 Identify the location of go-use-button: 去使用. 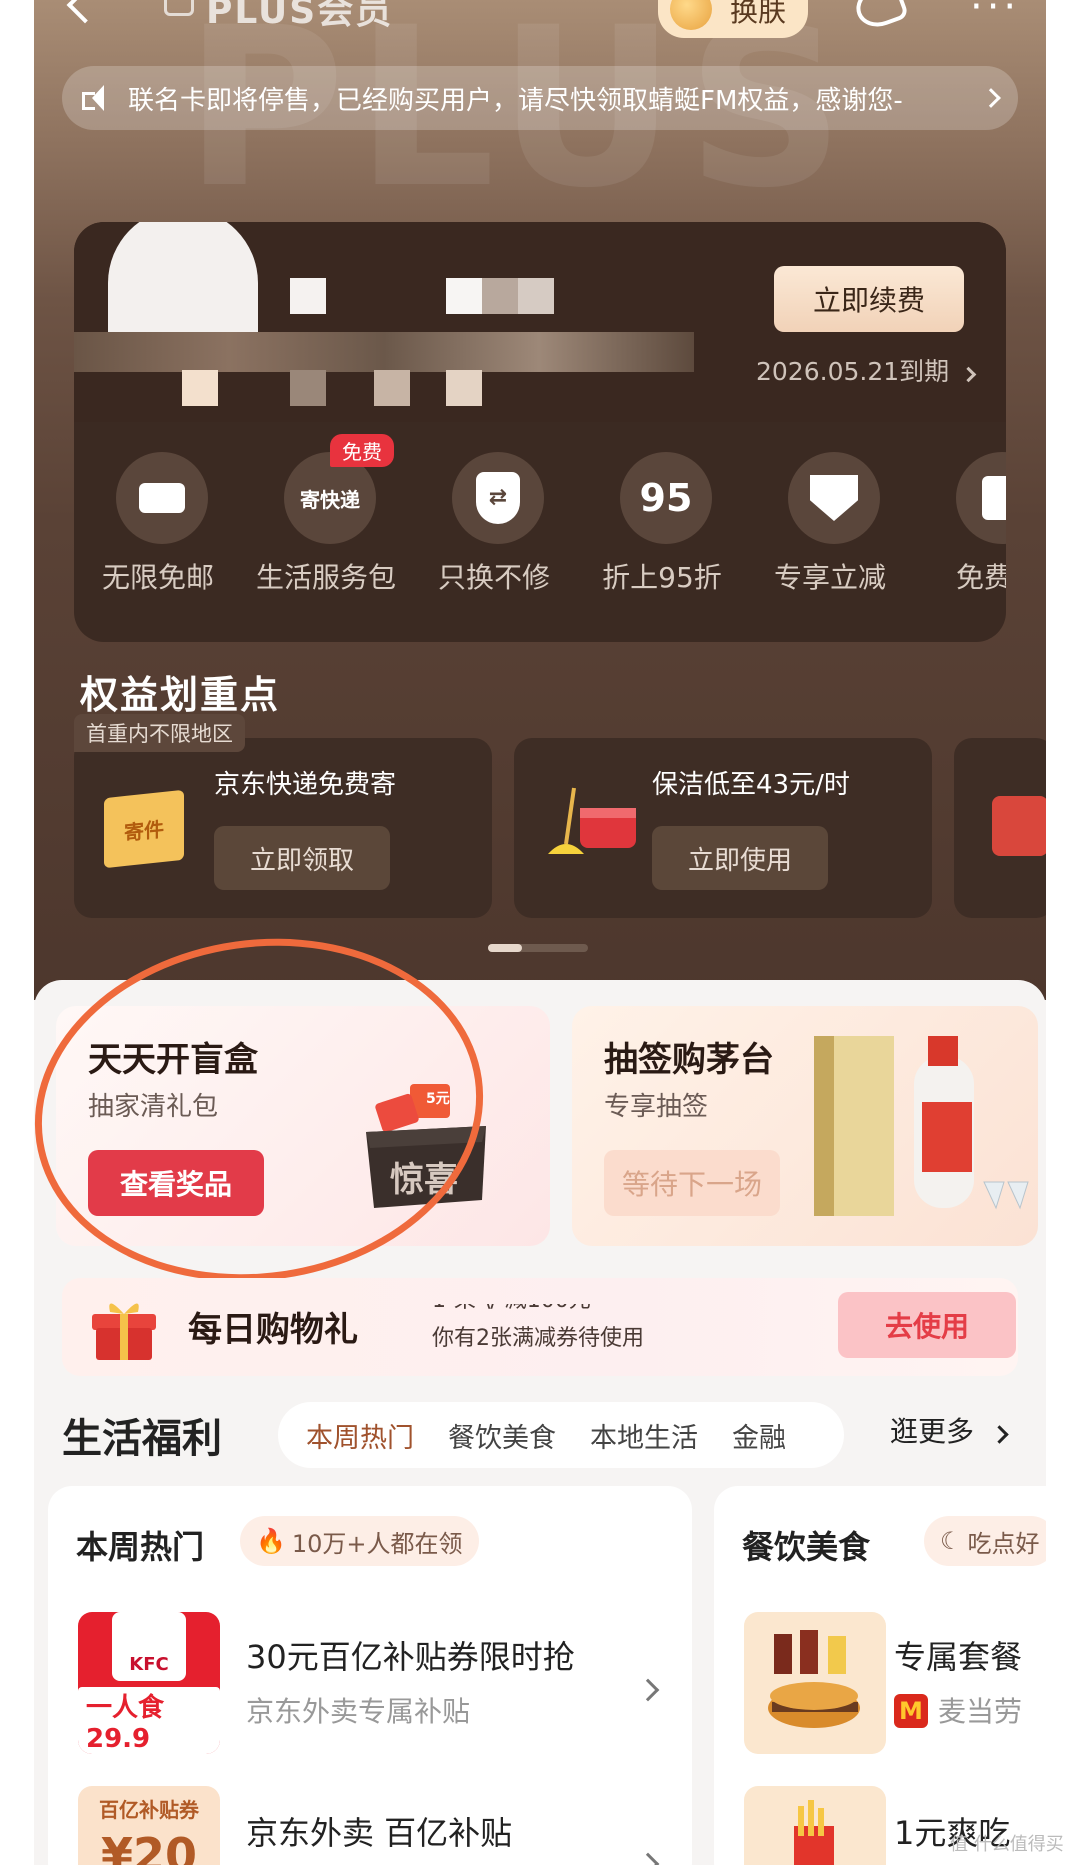
(927, 1325).